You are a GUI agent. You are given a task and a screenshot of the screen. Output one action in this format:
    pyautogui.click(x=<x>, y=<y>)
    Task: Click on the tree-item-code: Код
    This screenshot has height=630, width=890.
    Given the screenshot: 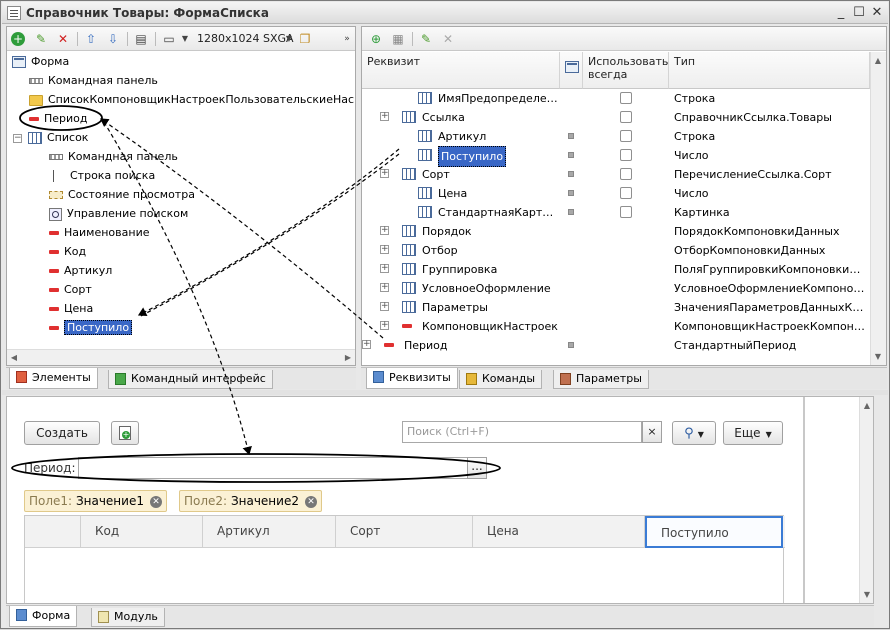 What is the action you would take?
    pyautogui.click(x=67, y=251)
    